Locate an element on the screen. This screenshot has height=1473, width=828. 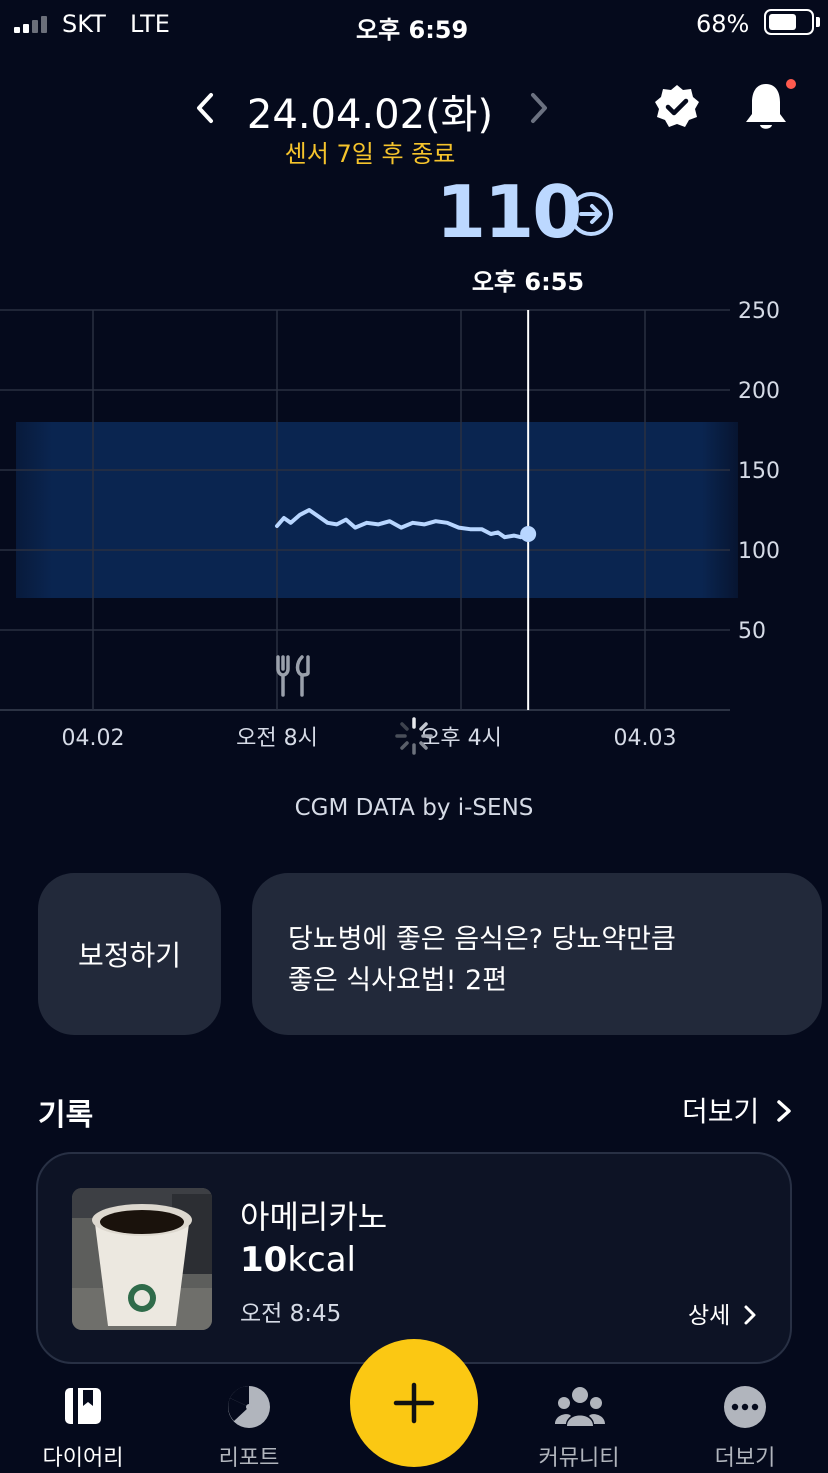
nav-label-diary: 다이어리 is located at coordinates (83, 1456).